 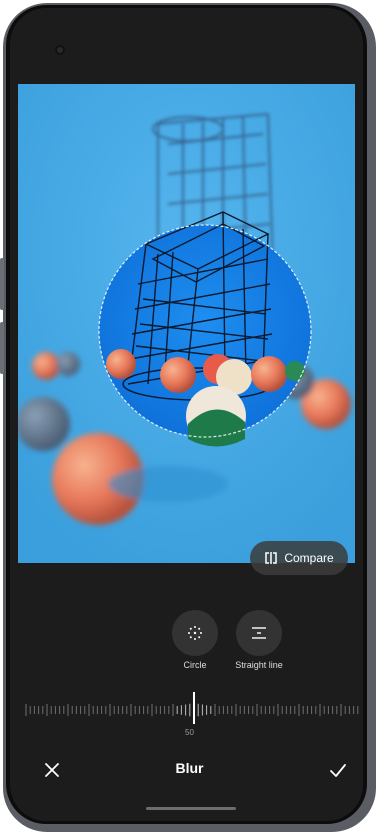 I want to click on circle-blur-button, so click(x=195, y=633).